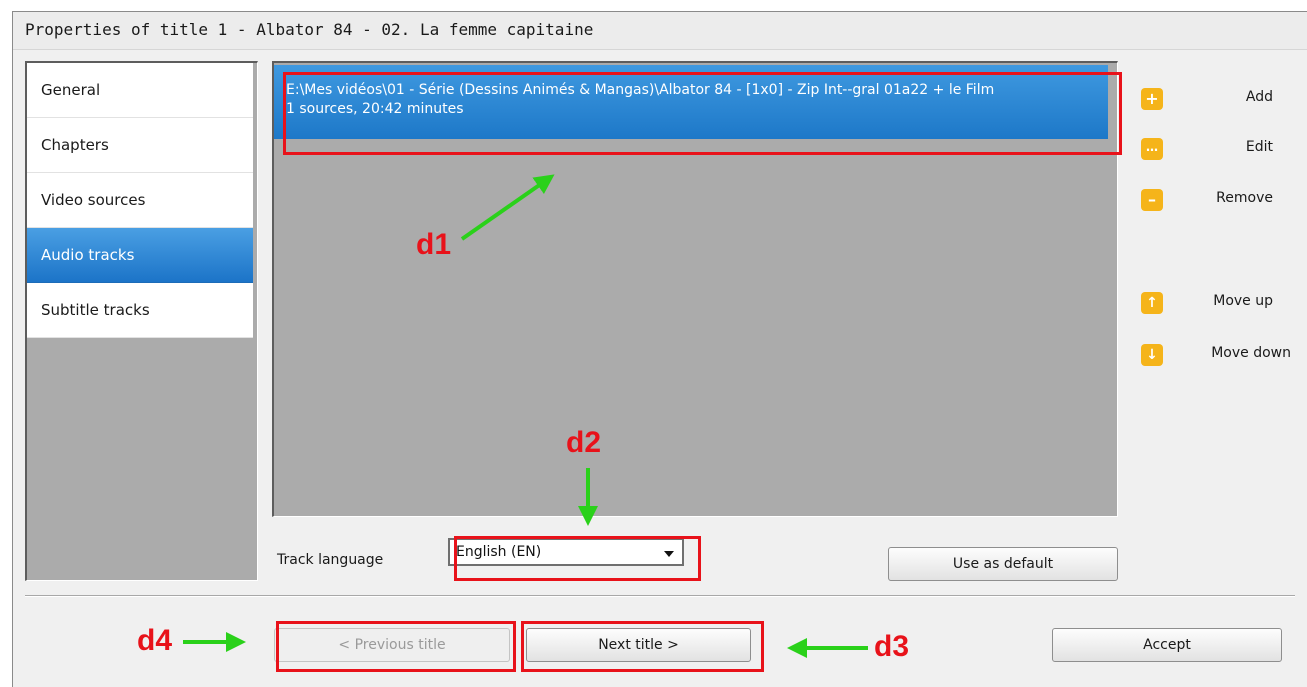 The image size is (1307, 687). What do you see at coordinates (1244, 198) in the screenshot?
I see `remove-label: Remove` at bounding box center [1244, 198].